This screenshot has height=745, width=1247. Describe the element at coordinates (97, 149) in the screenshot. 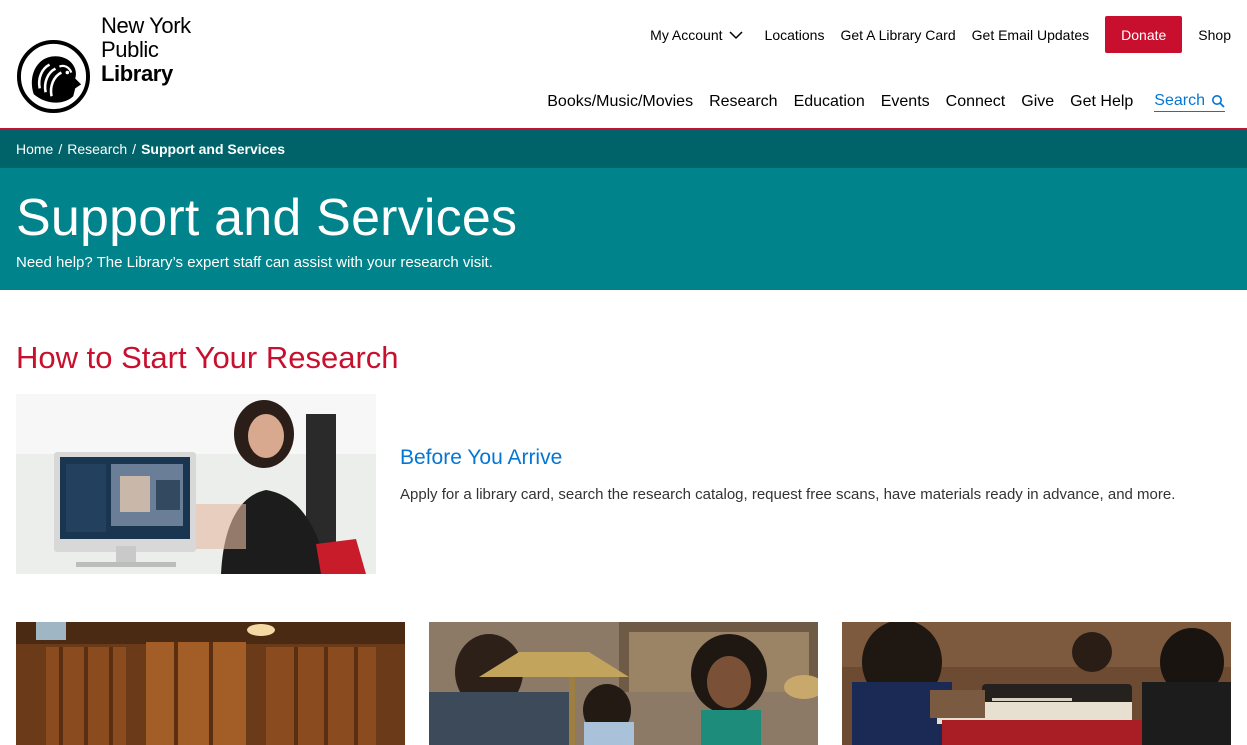

I see `breadcrumb-research: Research` at that location.